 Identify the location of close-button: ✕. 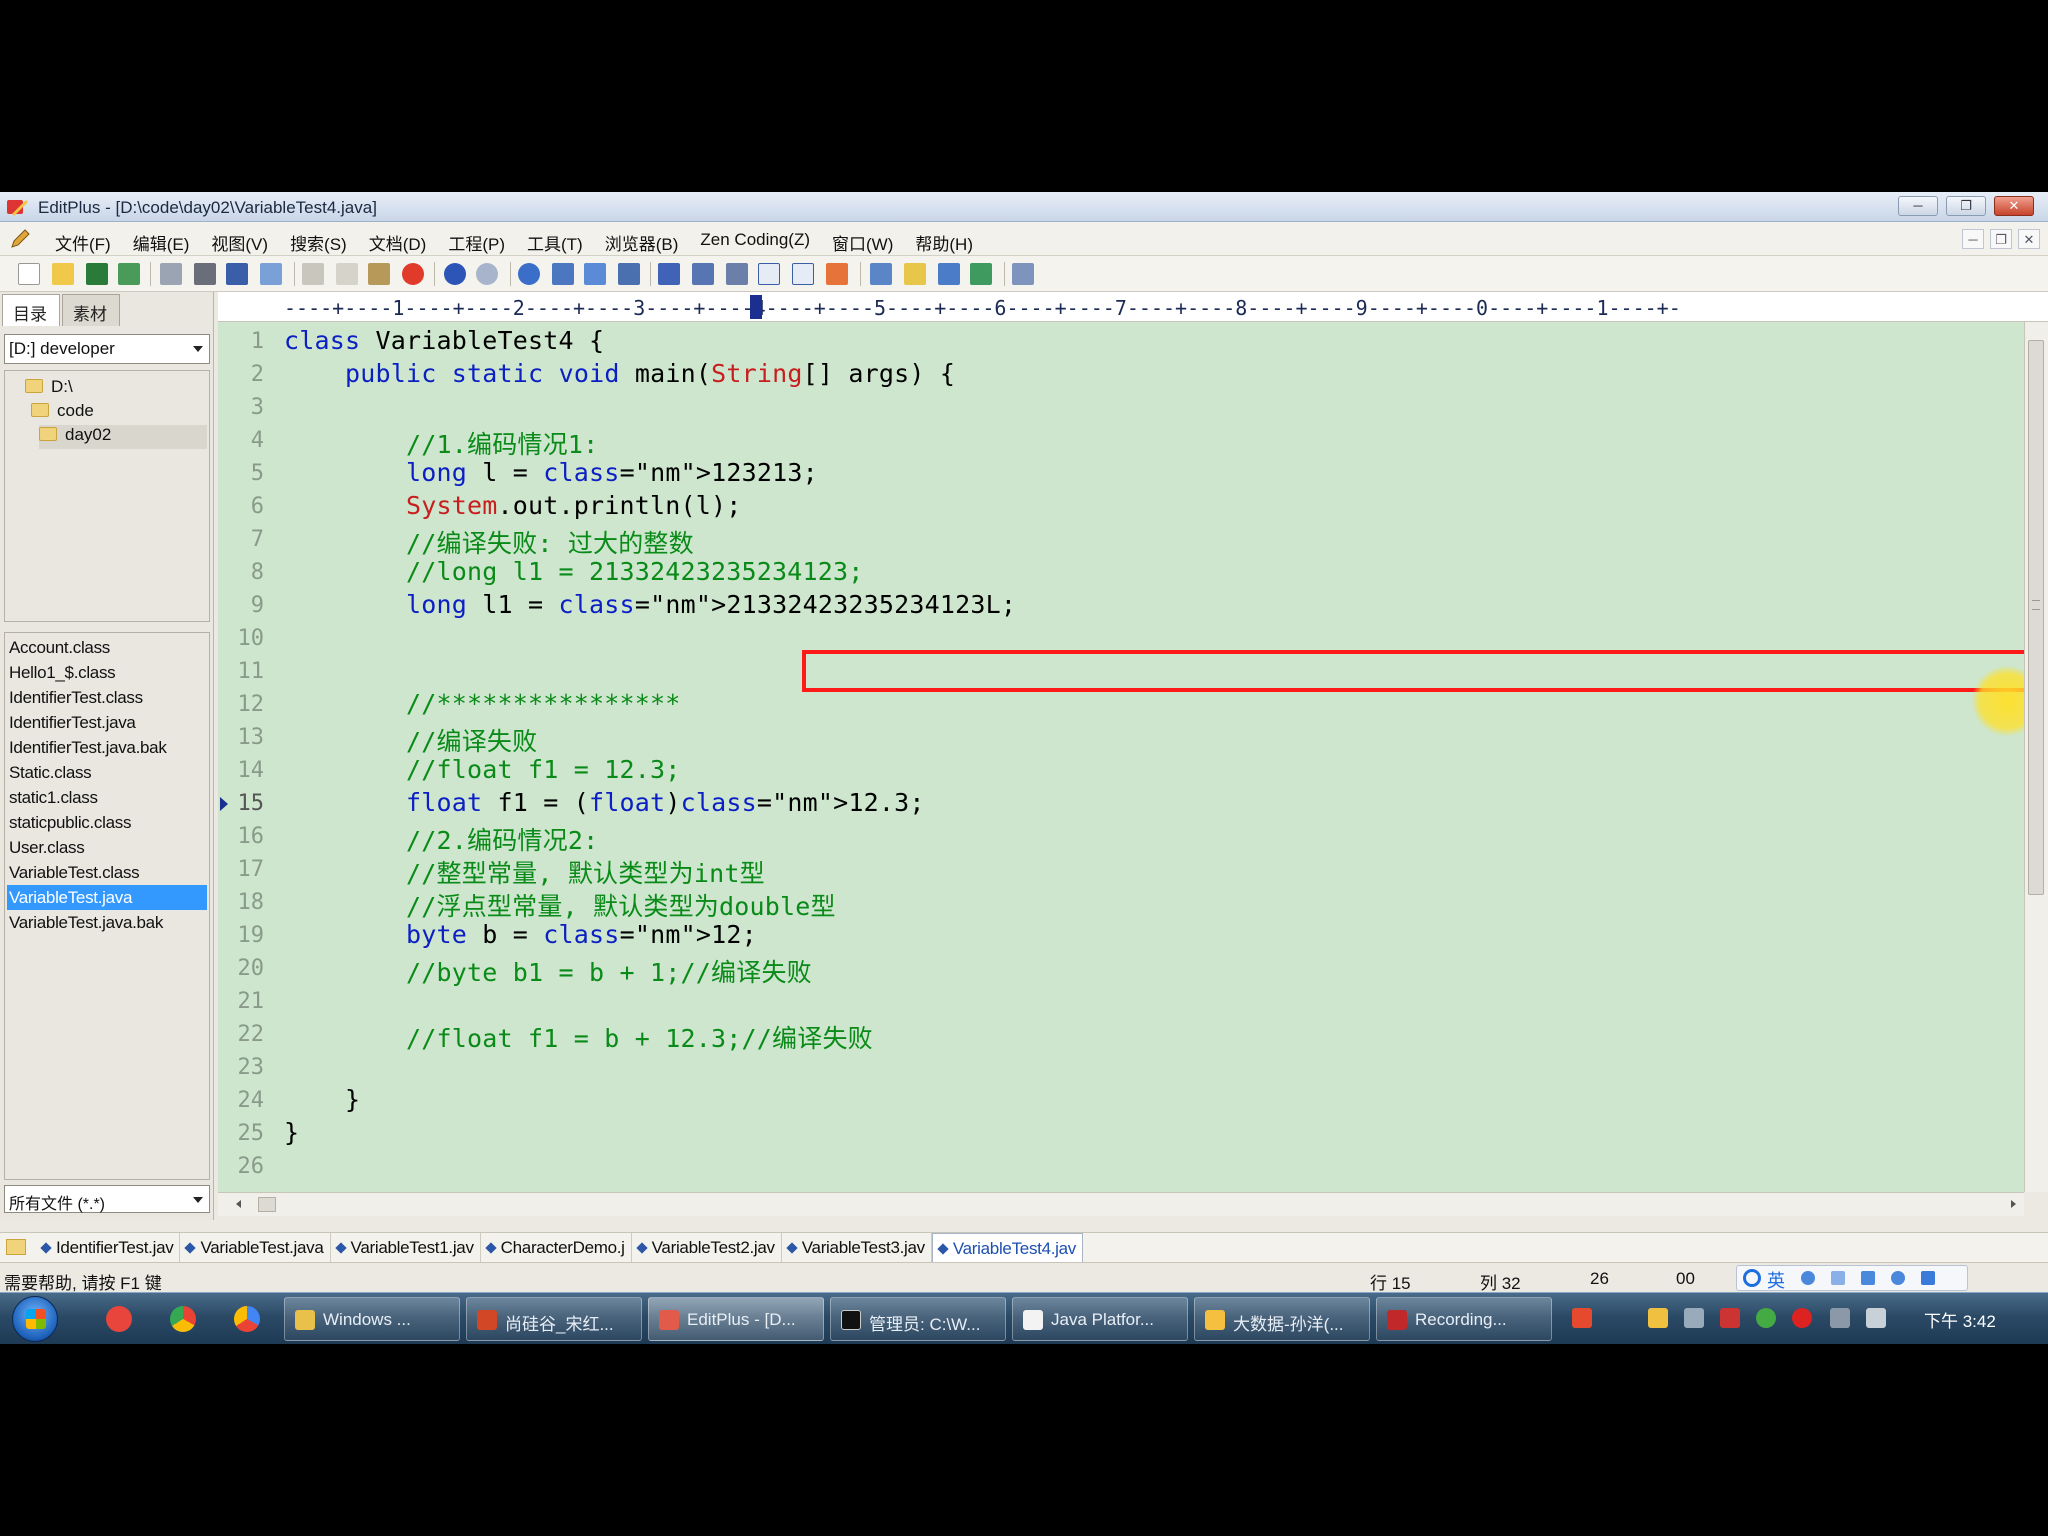
(2014, 206).